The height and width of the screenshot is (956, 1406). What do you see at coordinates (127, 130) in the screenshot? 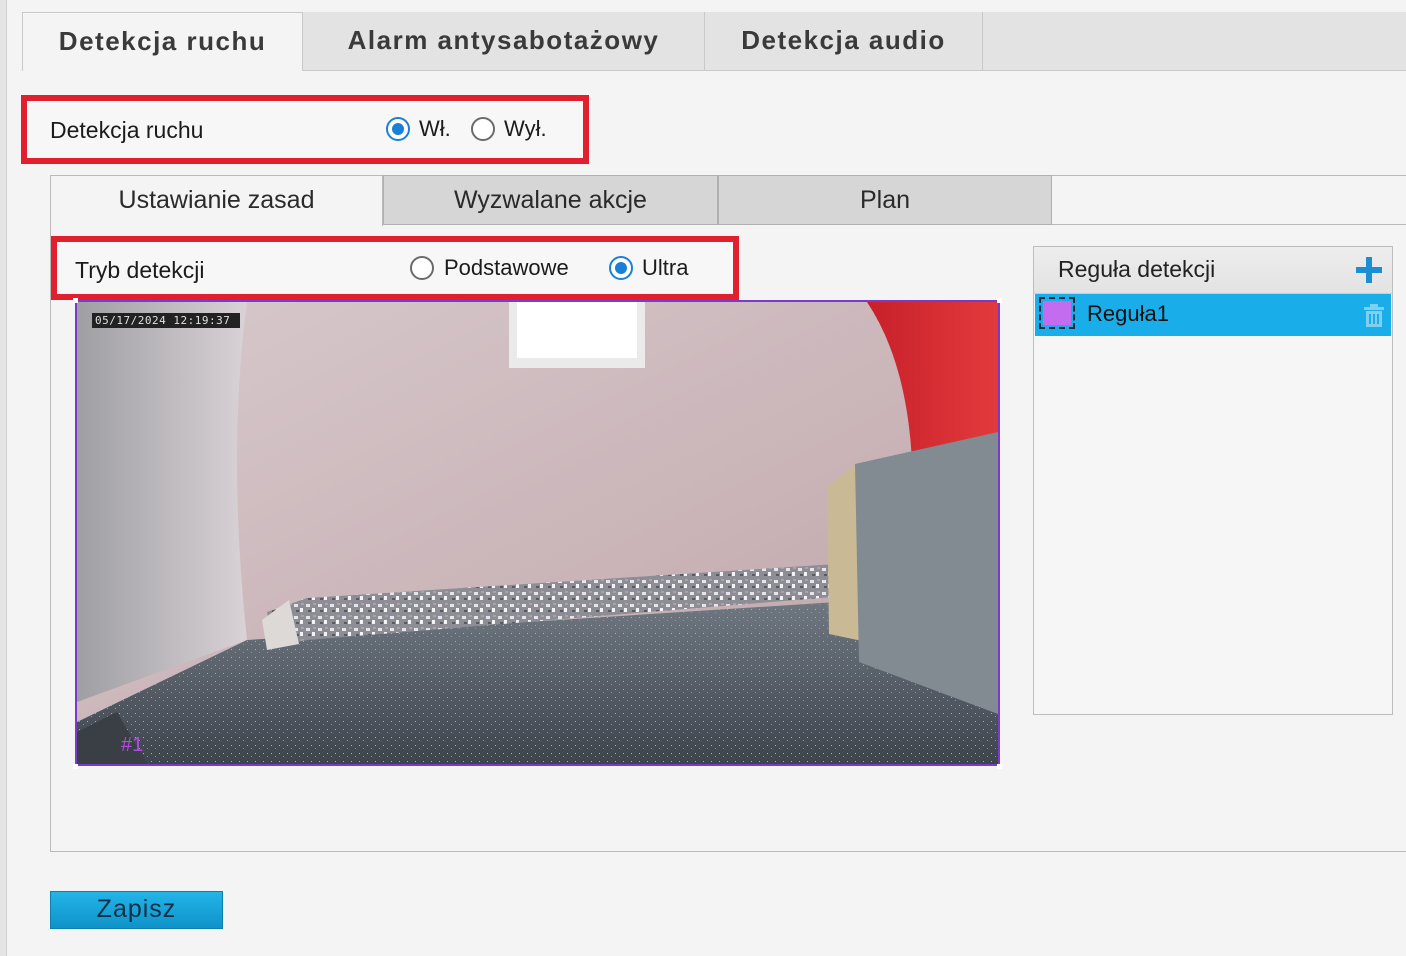
I see `motion-detection-label: Detekcja ruchu` at bounding box center [127, 130].